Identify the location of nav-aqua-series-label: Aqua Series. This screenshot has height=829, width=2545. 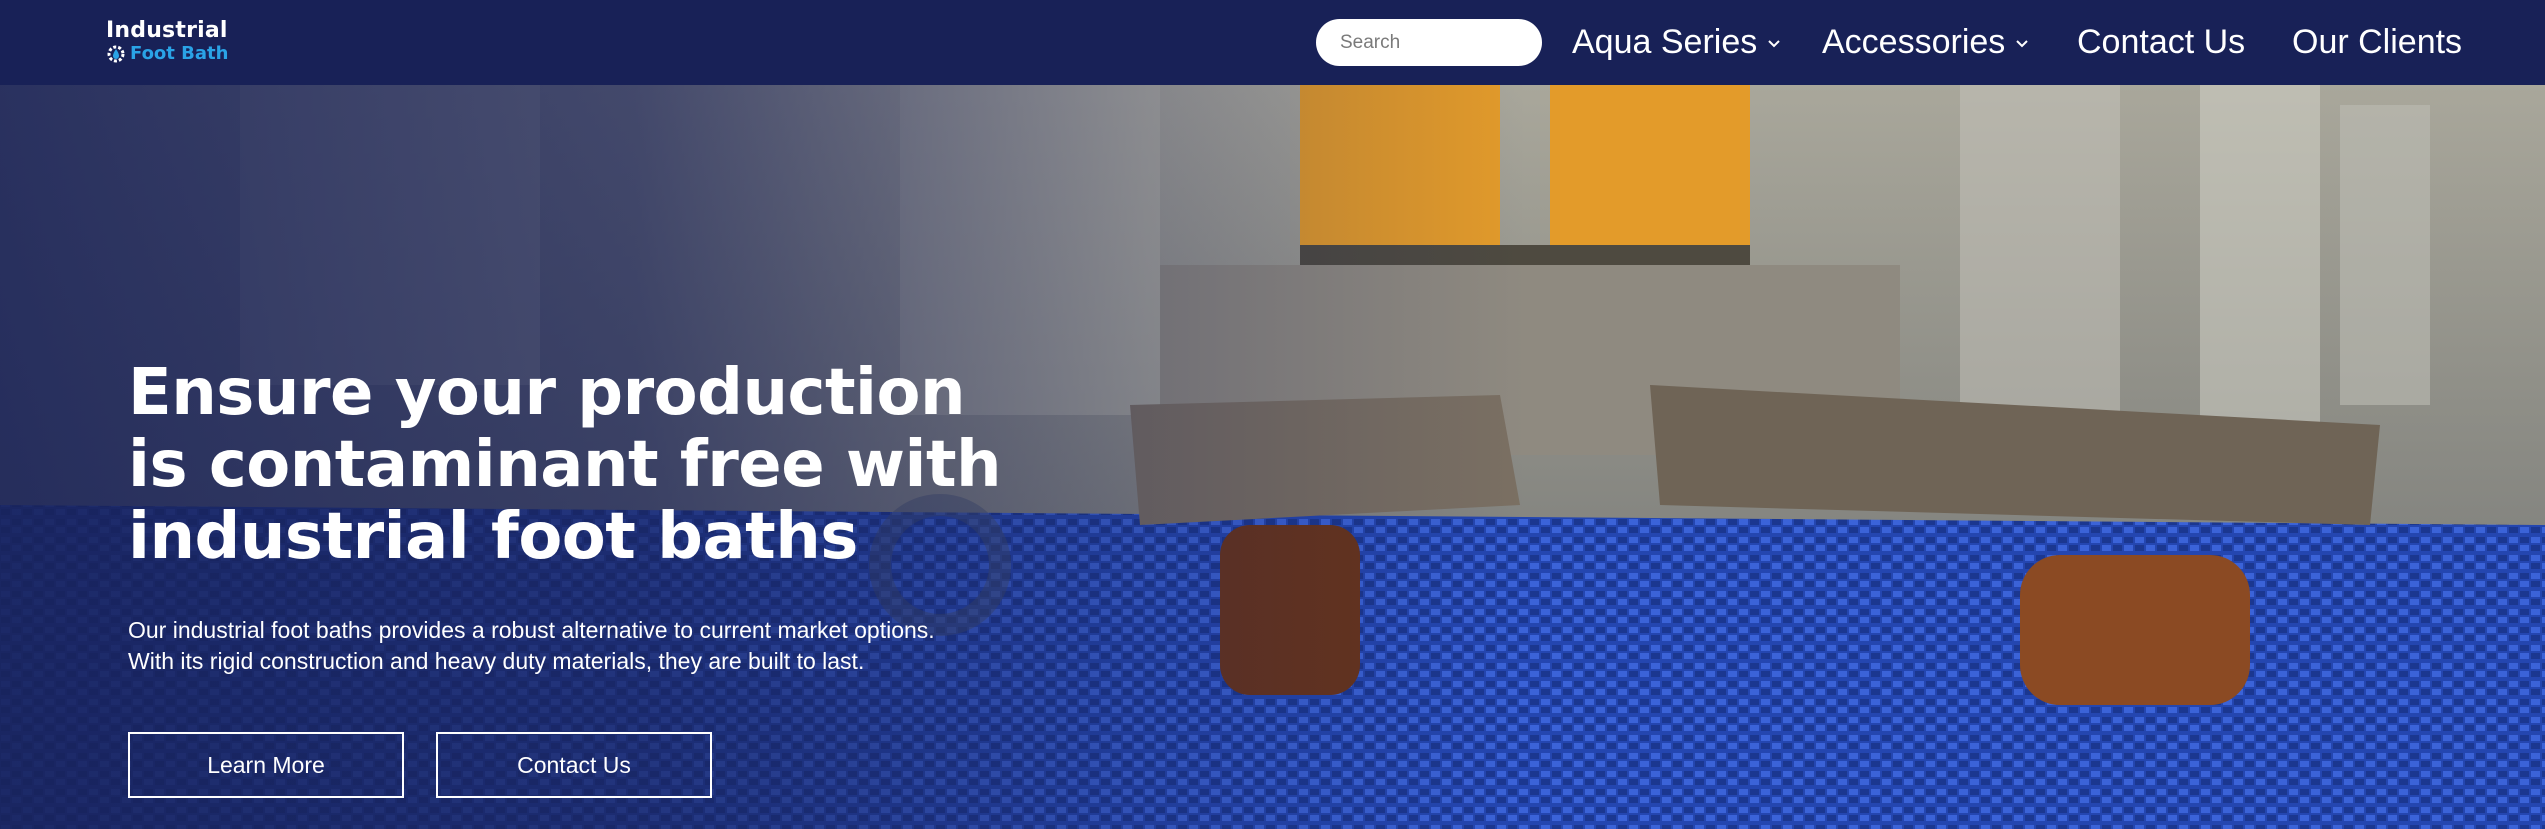
(1665, 41).